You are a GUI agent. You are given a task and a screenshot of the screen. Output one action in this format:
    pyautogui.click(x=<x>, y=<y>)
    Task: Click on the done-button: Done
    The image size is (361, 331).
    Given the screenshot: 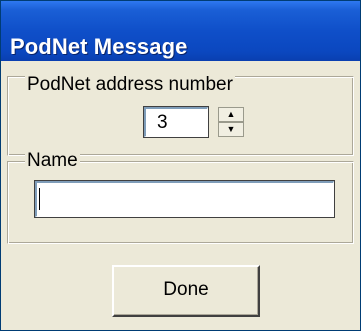 What is the action you would take?
    pyautogui.click(x=186, y=291)
    